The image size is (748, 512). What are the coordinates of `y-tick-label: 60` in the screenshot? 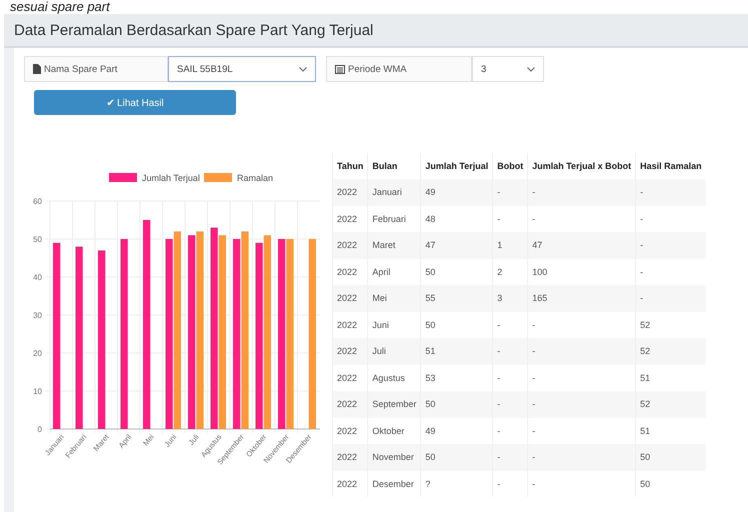 It's located at (37, 201).